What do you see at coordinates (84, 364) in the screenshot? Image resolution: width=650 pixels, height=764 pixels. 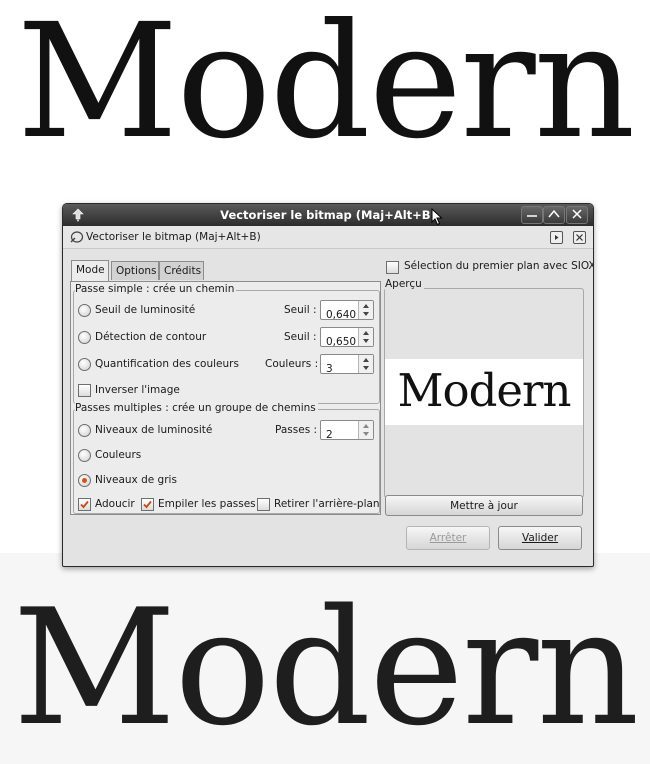 I see `color-quantization-radio` at bounding box center [84, 364].